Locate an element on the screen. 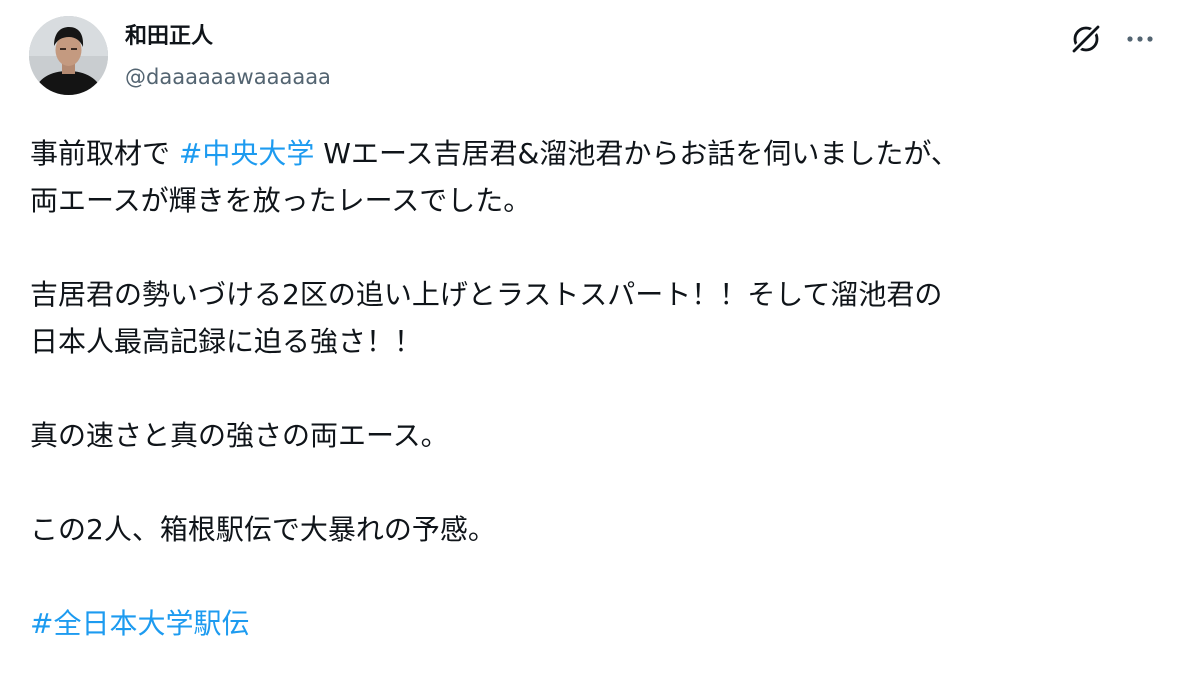 The image size is (1186, 694). more-options-button is located at coordinates (1140, 39).